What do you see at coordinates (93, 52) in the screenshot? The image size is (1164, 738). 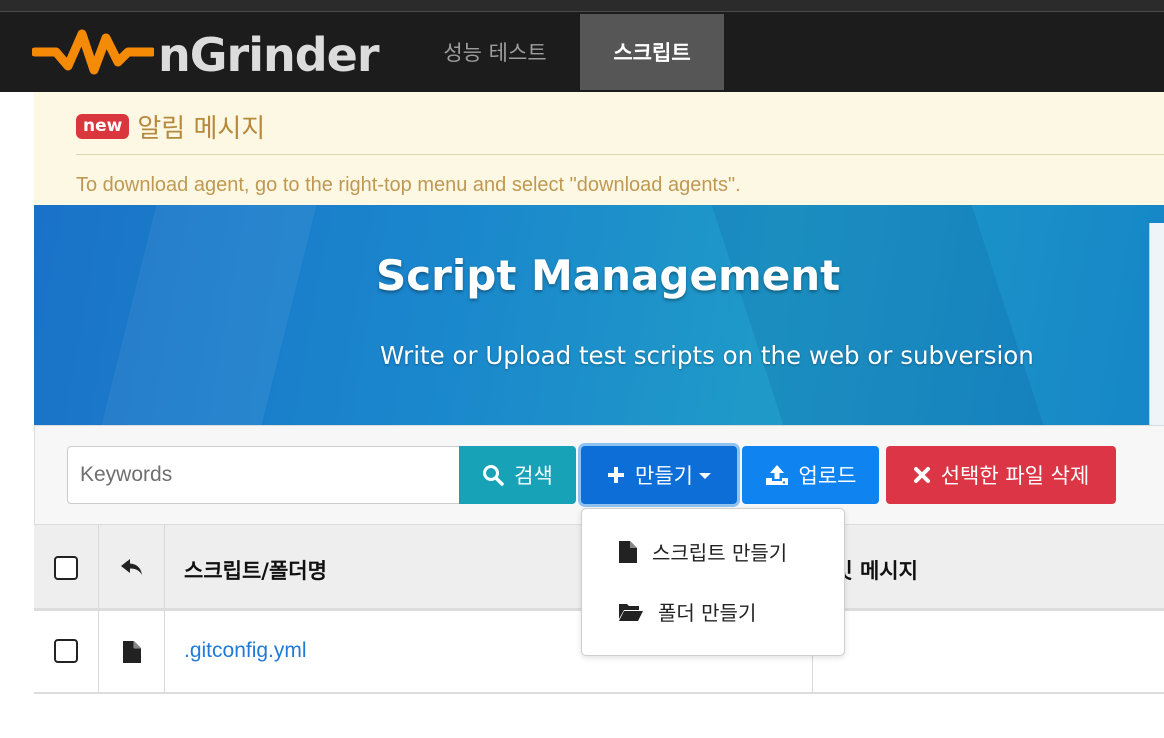 I see `pulse-logo-icon` at bounding box center [93, 52].